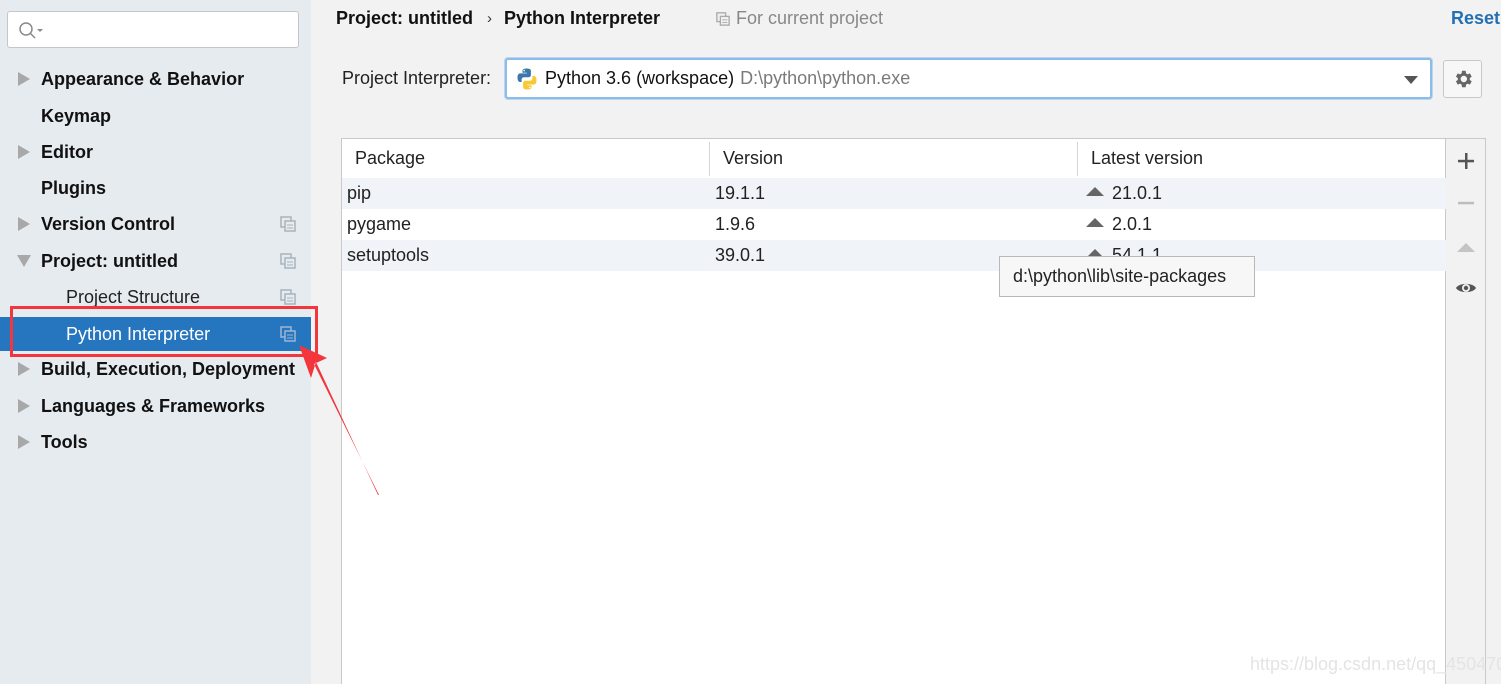 The width and height of the screenshot is (1501, 684). What do you see at coordinates (143, 78) in the screenshot?
I see `sidebar-item-label: Appearance & Behavior` at bounding box center [143, 78].